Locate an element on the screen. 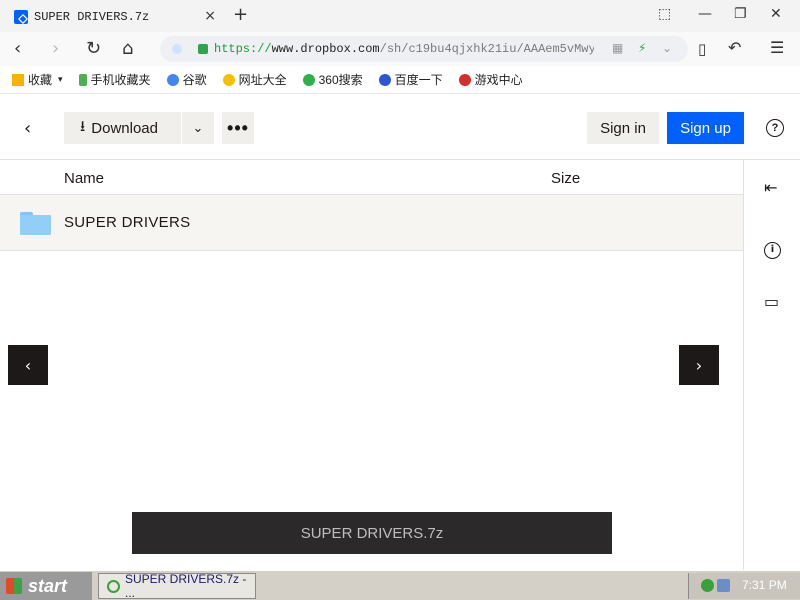 The width and height of the screenshot is (800, 600). folder-icon is located at coordinates (35, 223).